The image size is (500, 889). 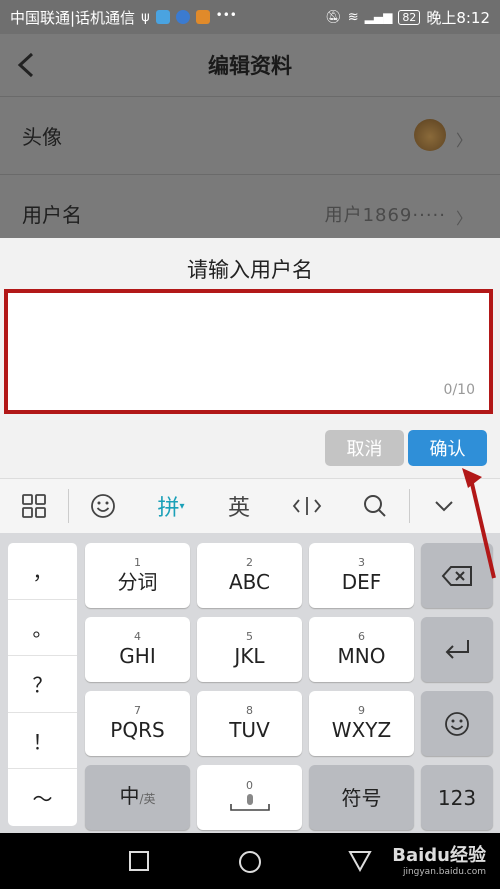 I want to click on space-key: 0, so click(x=249, y=797).